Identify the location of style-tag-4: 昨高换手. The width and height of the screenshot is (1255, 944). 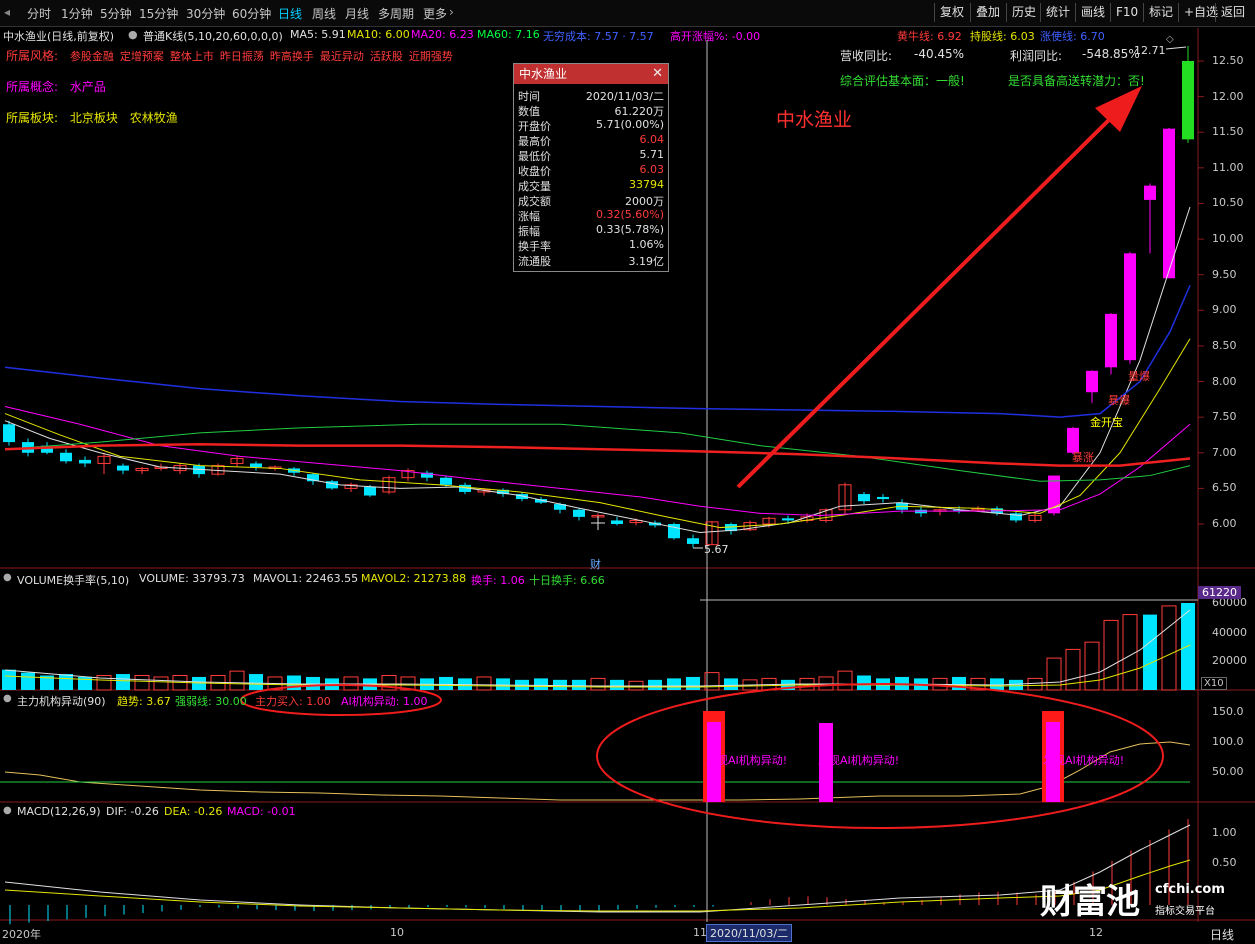
(292, 56).